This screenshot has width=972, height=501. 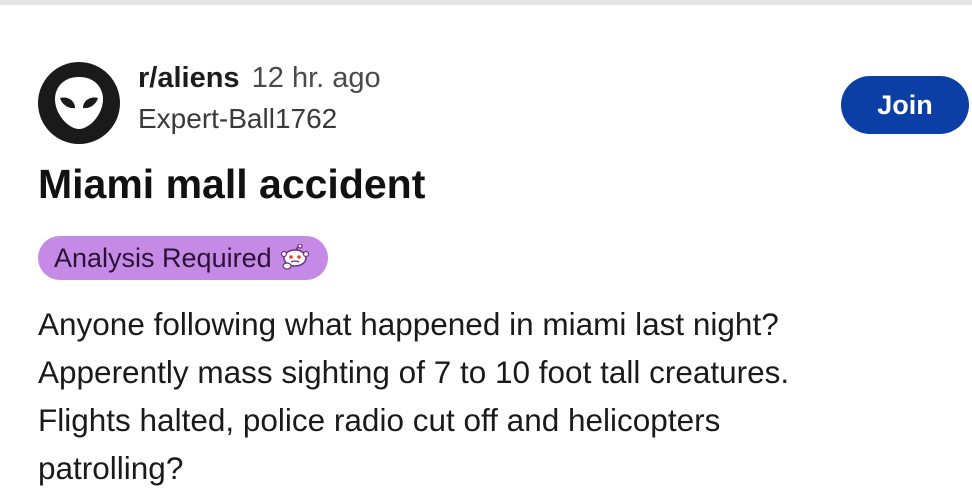 What do you see at coordinates (111, 468) in the screenshot?
I see `body-line: patrolling?` at bounding box center [111, 468].